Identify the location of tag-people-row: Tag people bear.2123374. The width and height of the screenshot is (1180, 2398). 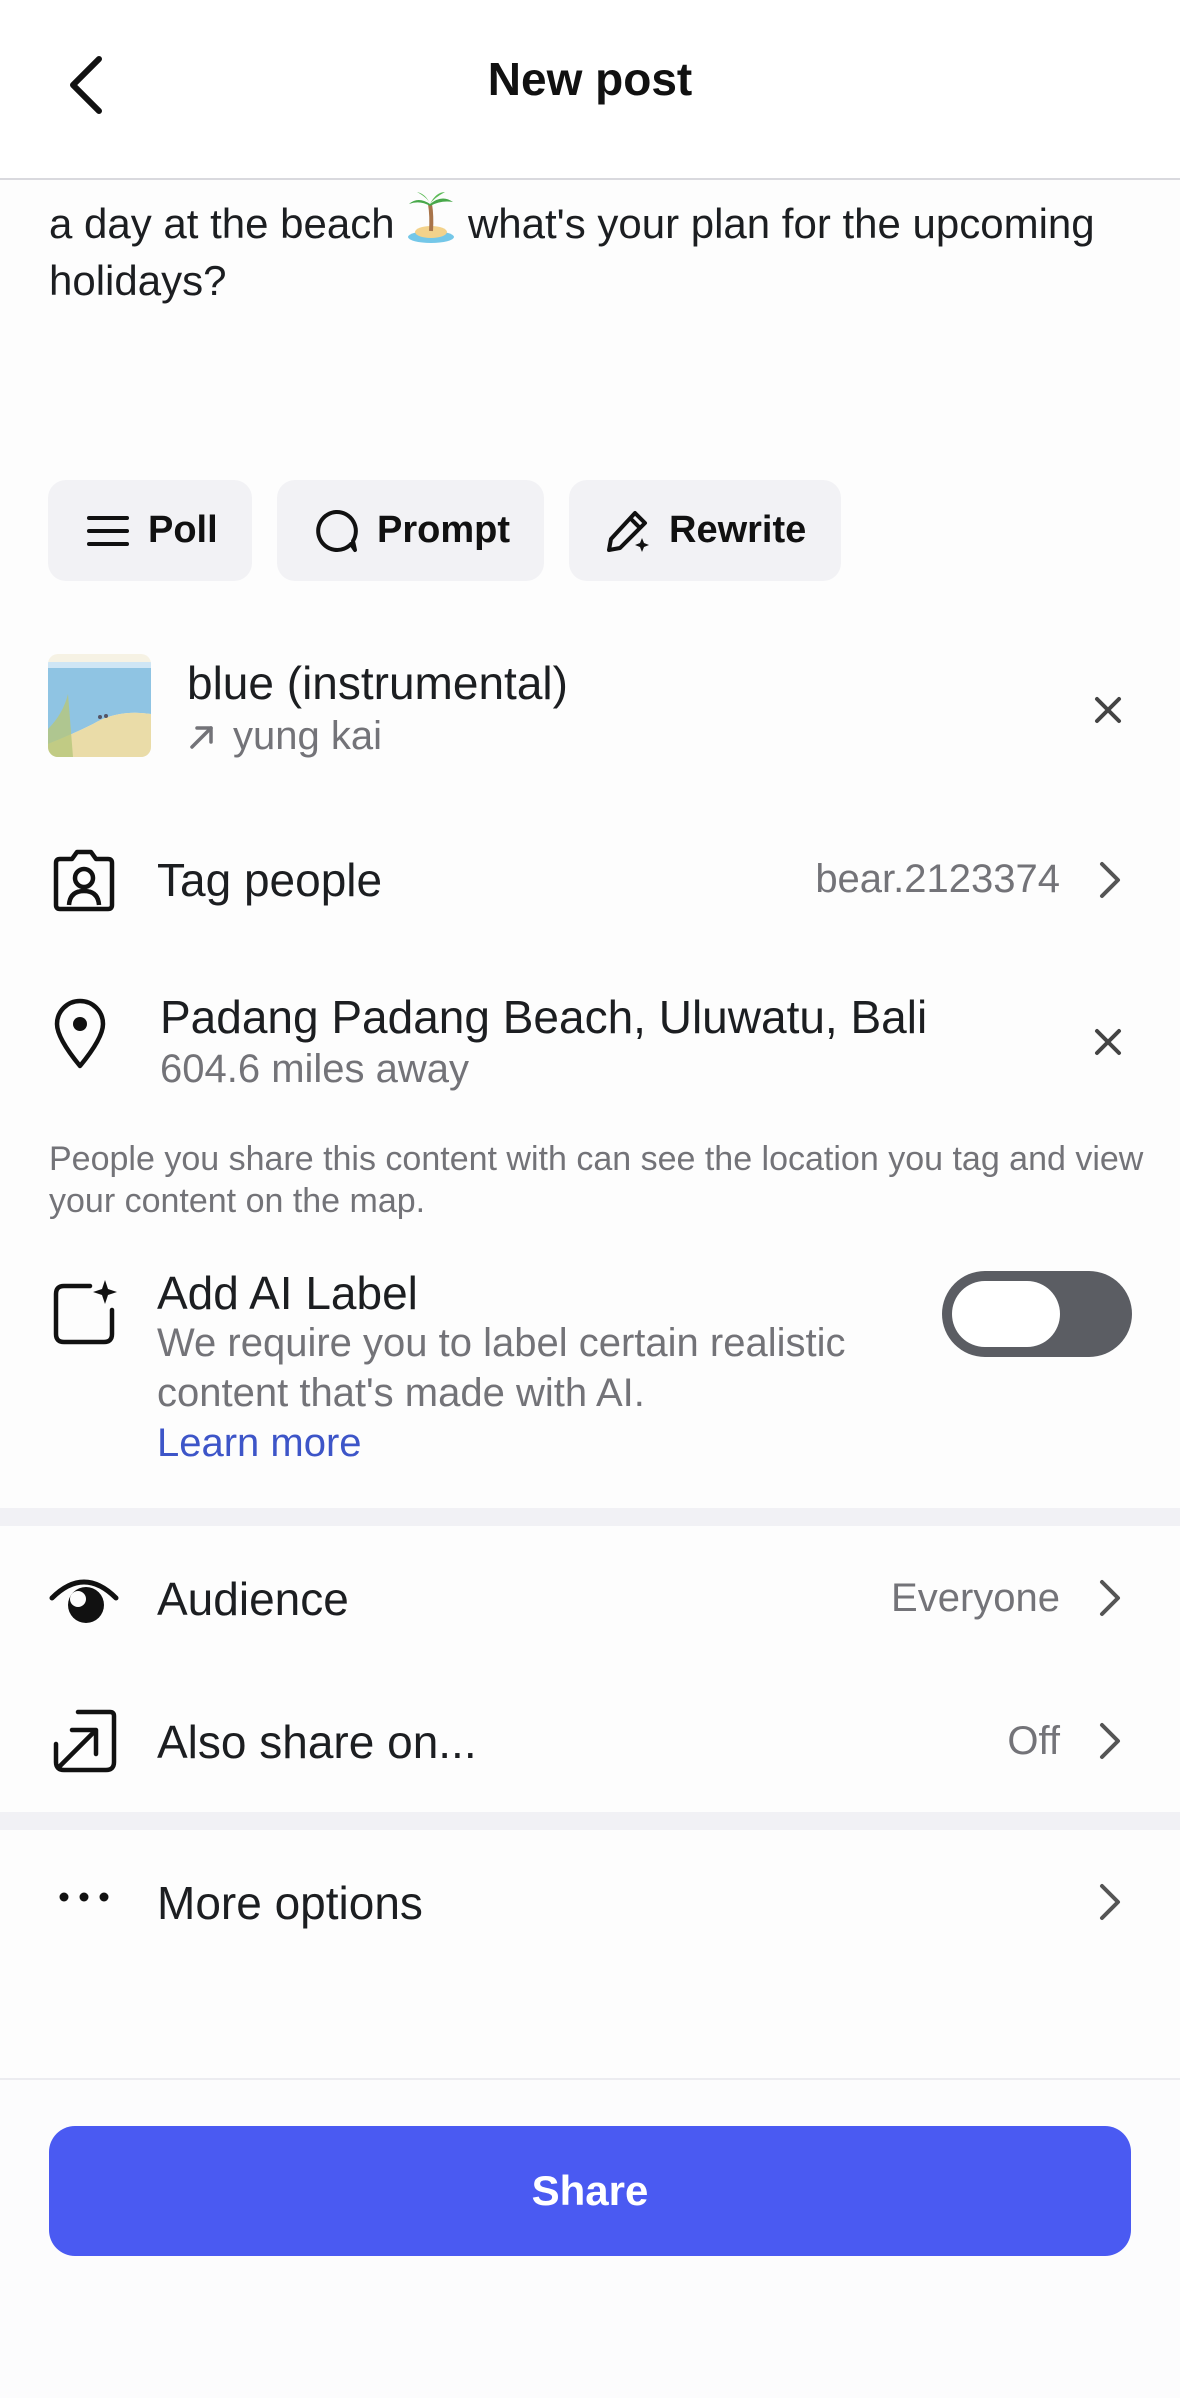
(590, 880).